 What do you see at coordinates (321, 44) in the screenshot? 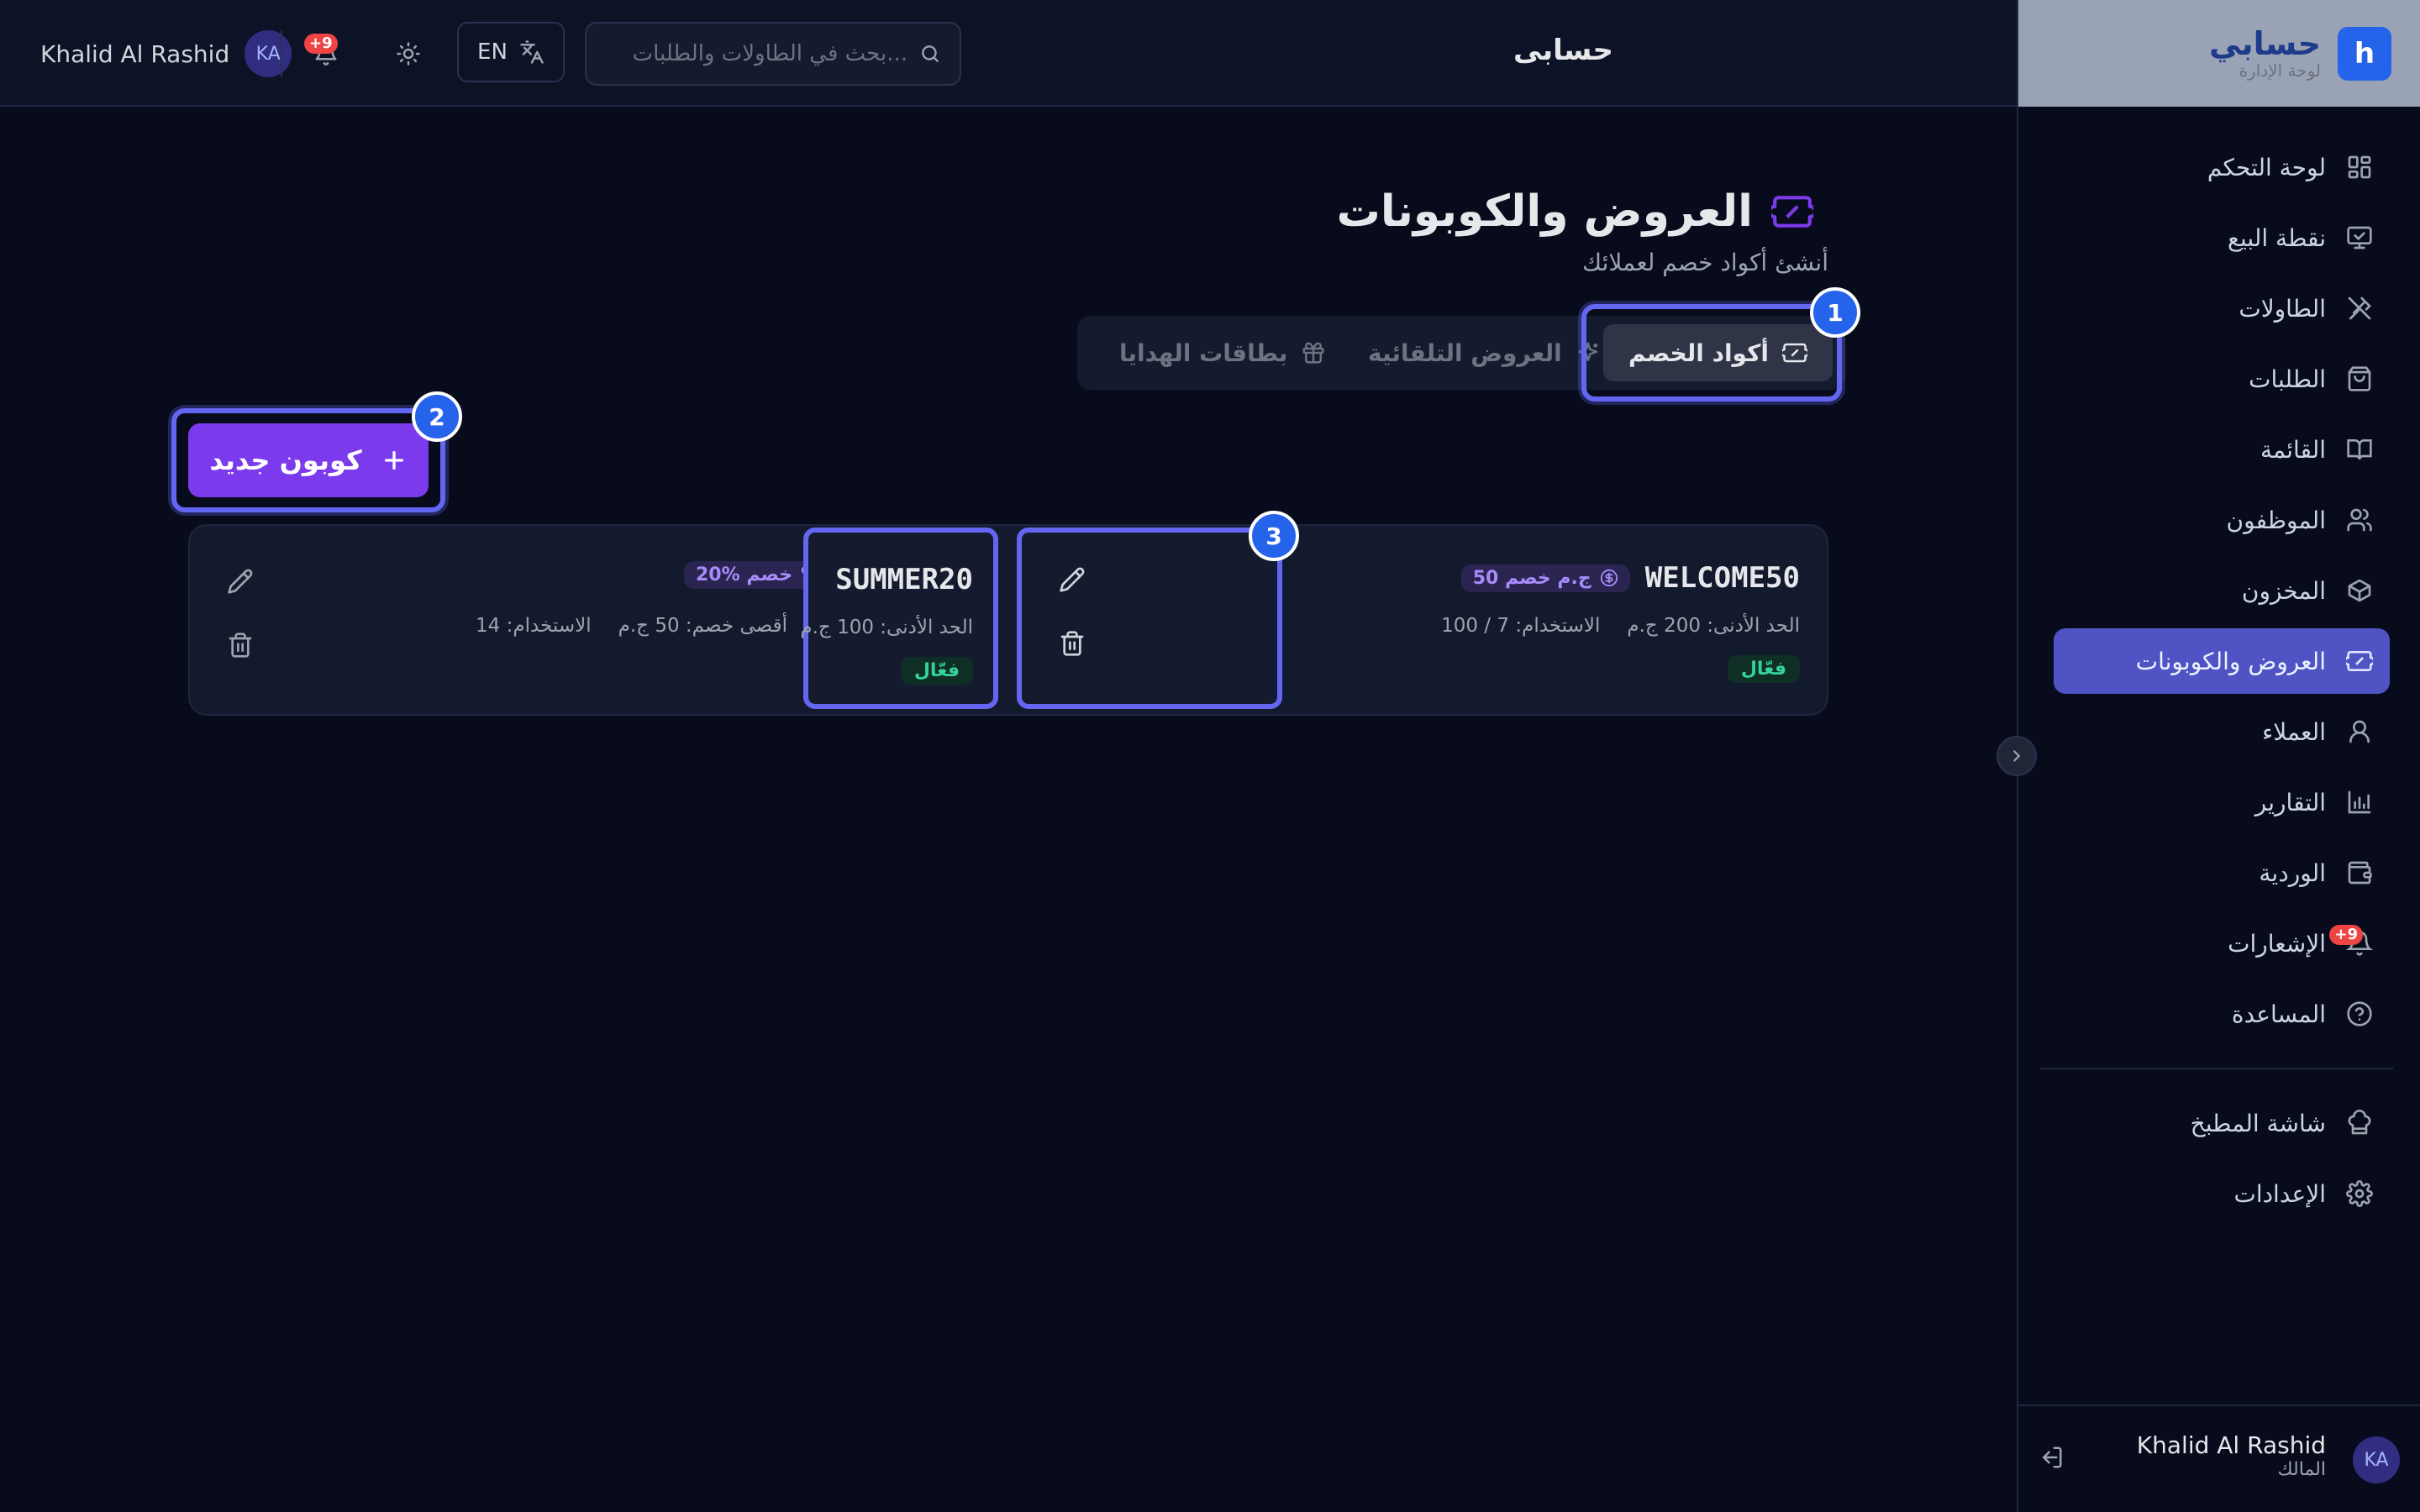
I see `notification-badge: +9` at bounding box center [321, 44].